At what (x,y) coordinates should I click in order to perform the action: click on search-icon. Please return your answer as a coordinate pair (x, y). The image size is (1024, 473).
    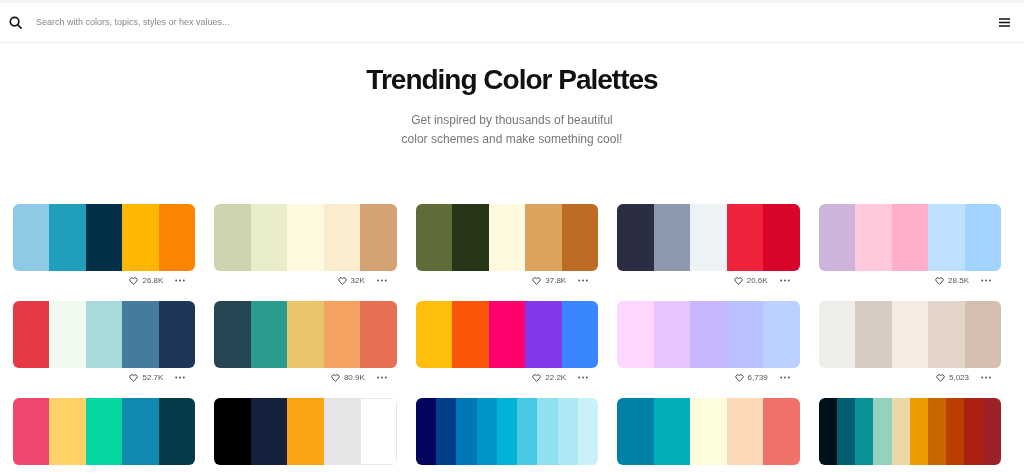
    Looking at the image, I should click on (15, 22).